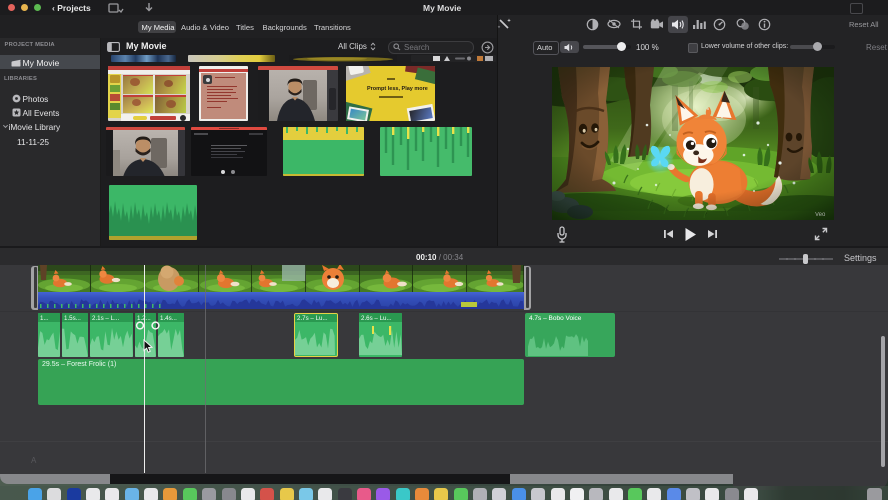  What do you see at coordinates (820, 215) in the screenshot?
I see `svg-text: Veo` at bounding box center [820, 215].